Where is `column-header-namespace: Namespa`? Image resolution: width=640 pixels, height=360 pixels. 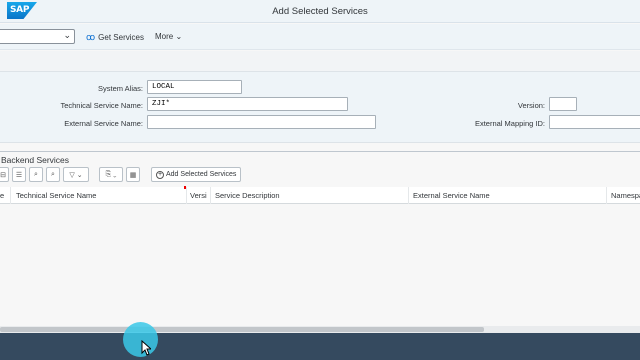 column-header-namespace: Namespa is located at coordinates (625, 195).